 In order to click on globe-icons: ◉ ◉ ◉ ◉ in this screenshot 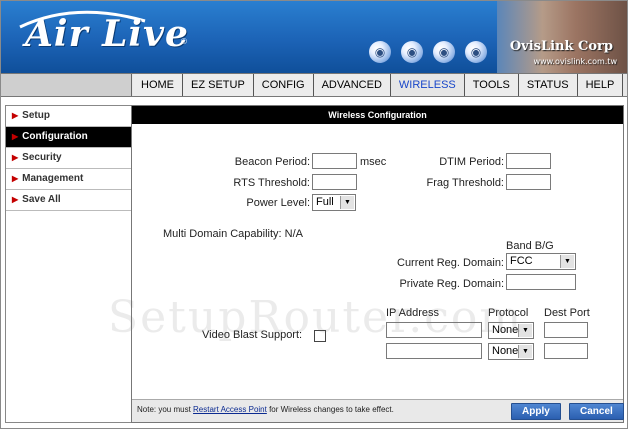, I will do `click(428, 52)`.